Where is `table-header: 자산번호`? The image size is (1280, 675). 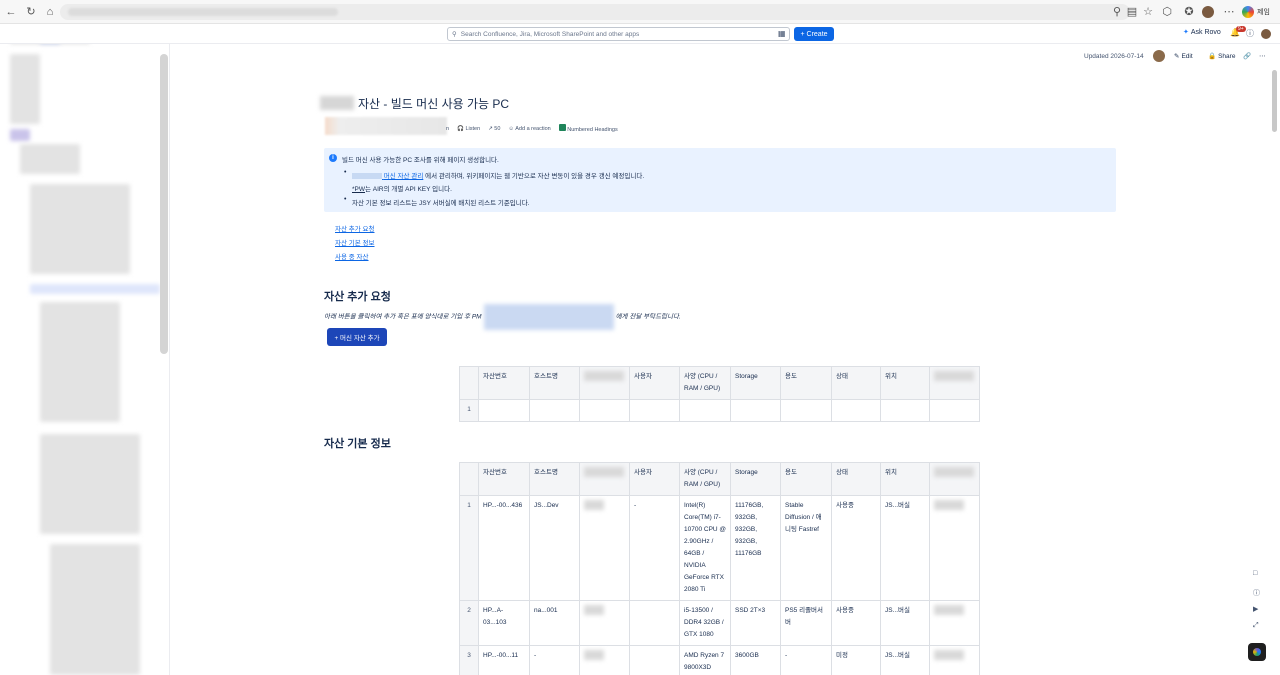
table-header: 자산번호 is located at coordinates (504, 479).